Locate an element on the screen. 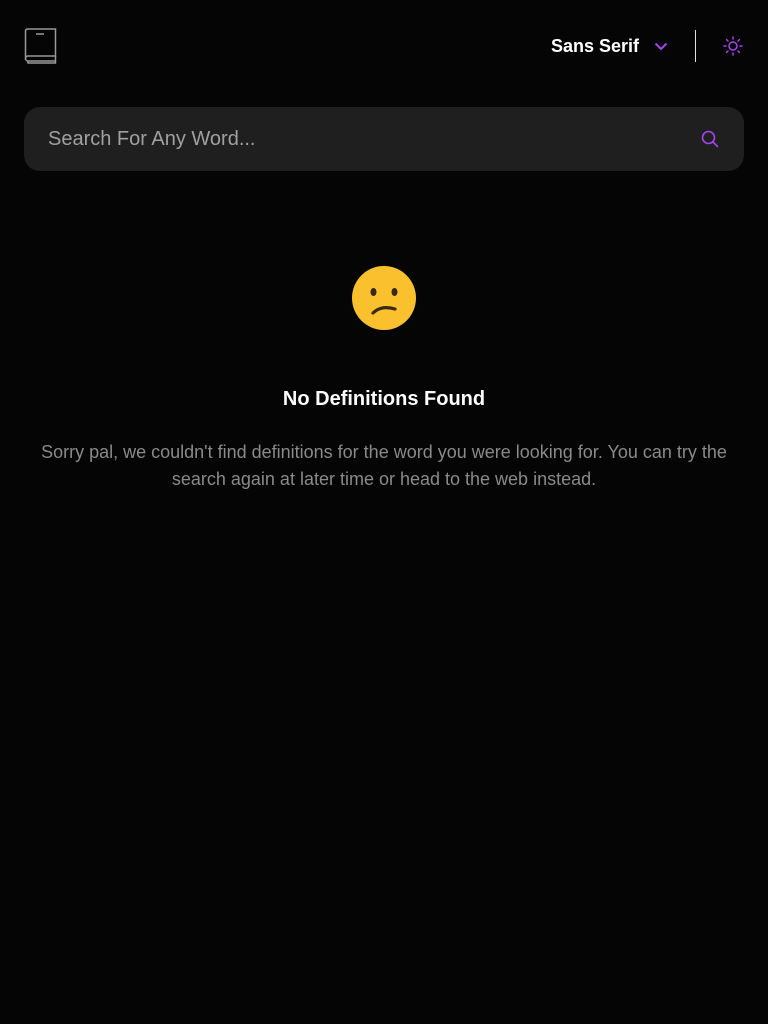  app-header: Sans Serif is located at coordinates (384, 46).